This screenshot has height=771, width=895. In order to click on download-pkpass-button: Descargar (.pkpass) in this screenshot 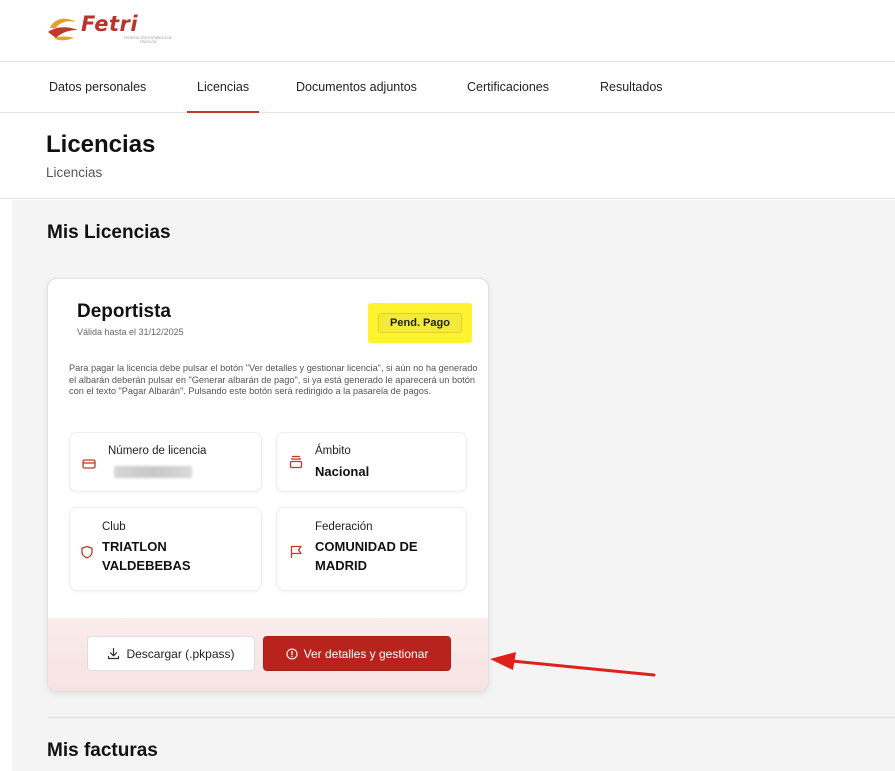, I will do `click(171, 653)`.